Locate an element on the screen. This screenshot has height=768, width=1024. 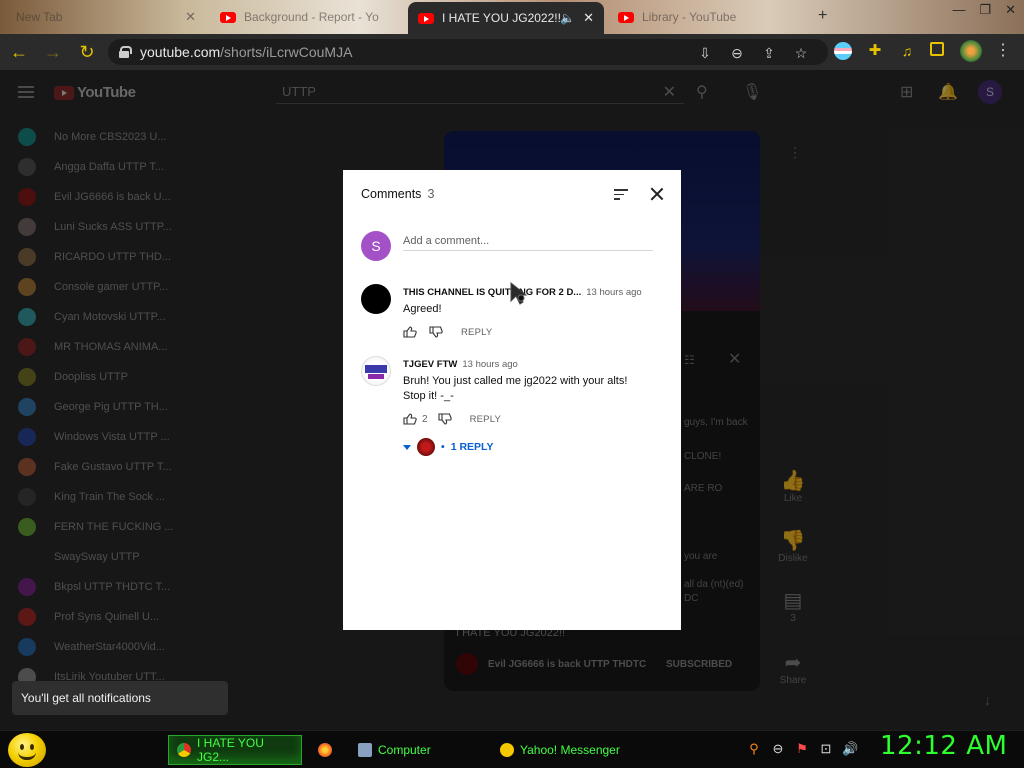
new-tab-plus-icon: + is located at coordinates (822, 16).